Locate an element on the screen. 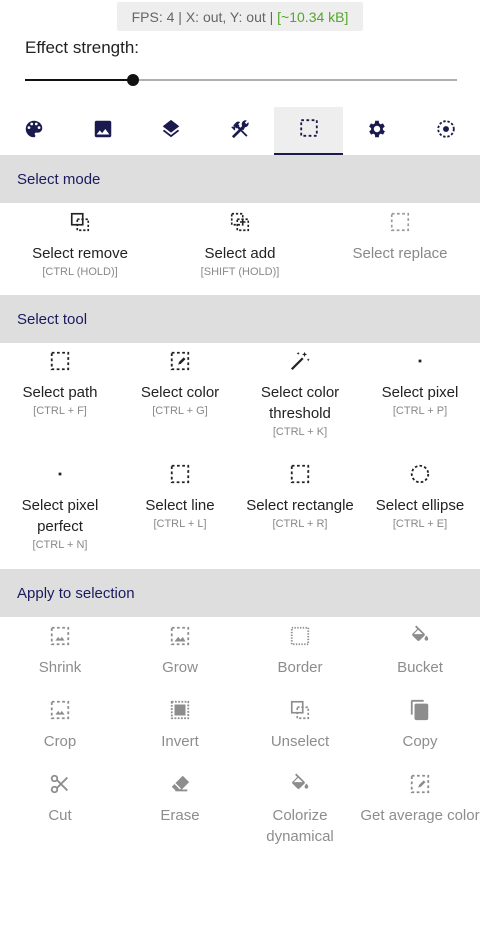 The width and height of the screenshot is (480, 952). select-add-icon is located at coordinates (240, 224).